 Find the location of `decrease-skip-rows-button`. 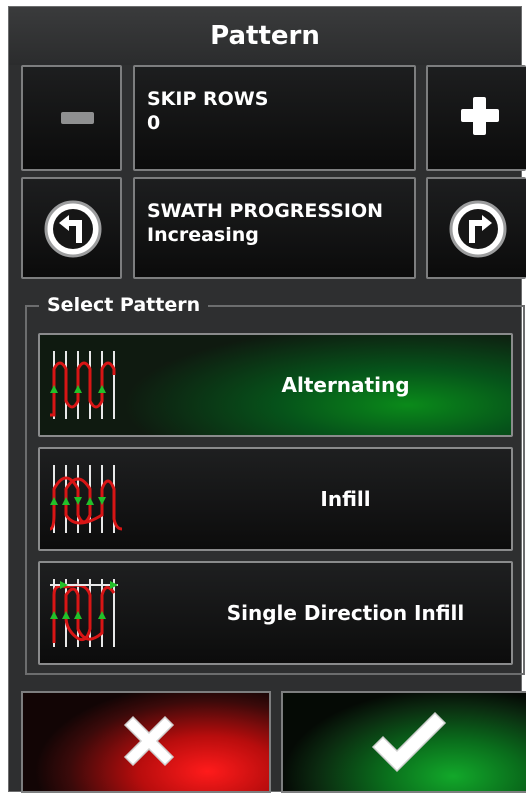

decrease-skip-rows-button is located at coordinates (71, 118).